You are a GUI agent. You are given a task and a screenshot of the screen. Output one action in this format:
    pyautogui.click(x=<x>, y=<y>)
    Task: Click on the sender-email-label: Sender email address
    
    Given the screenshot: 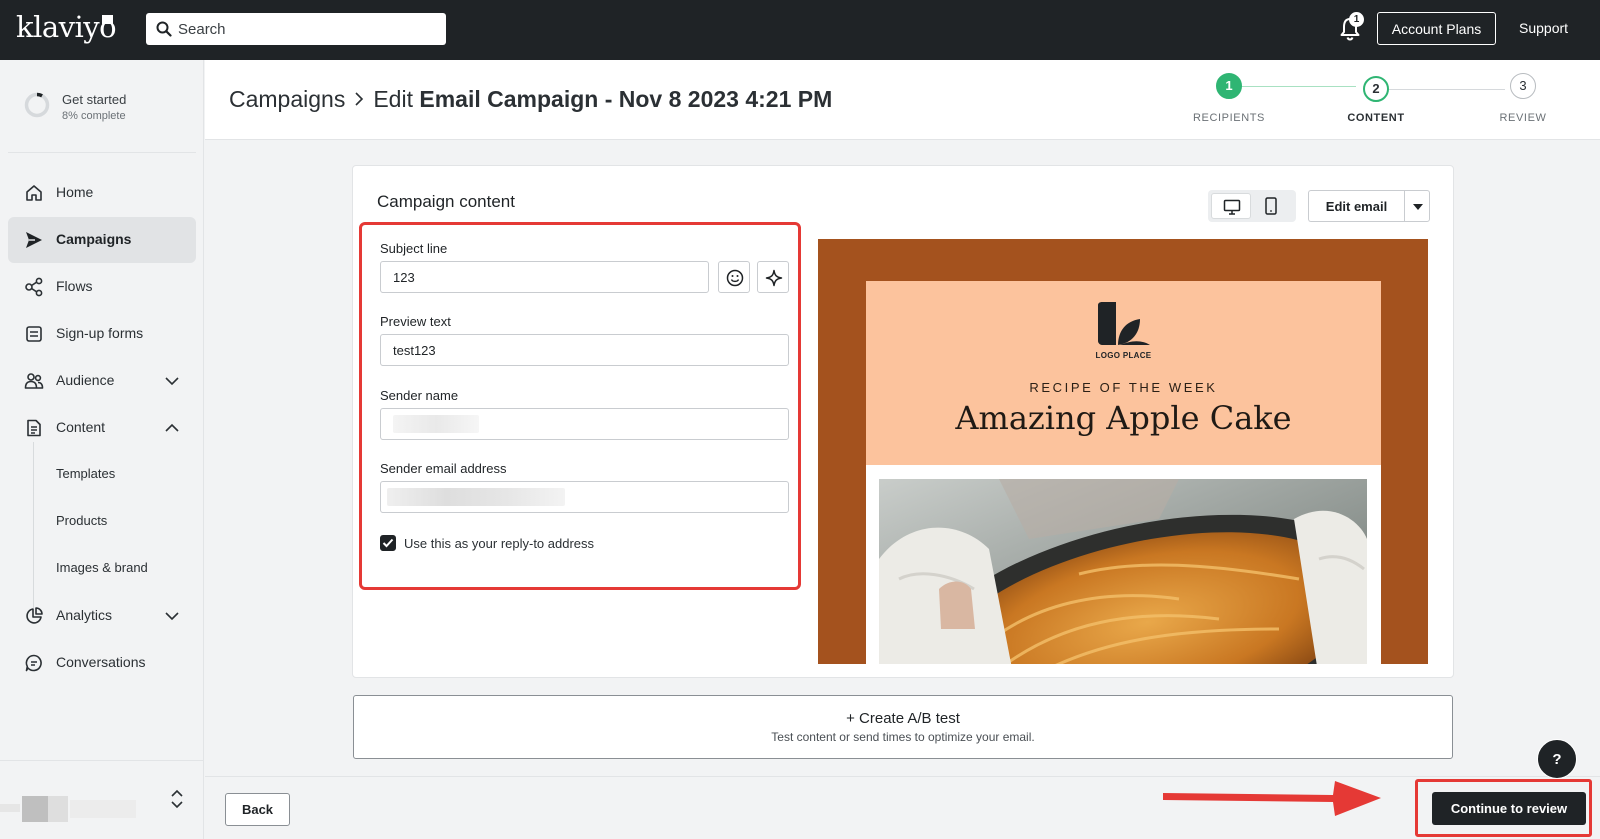 What is the action you would take?
    pyautogui.click(x=443, y=468)
    